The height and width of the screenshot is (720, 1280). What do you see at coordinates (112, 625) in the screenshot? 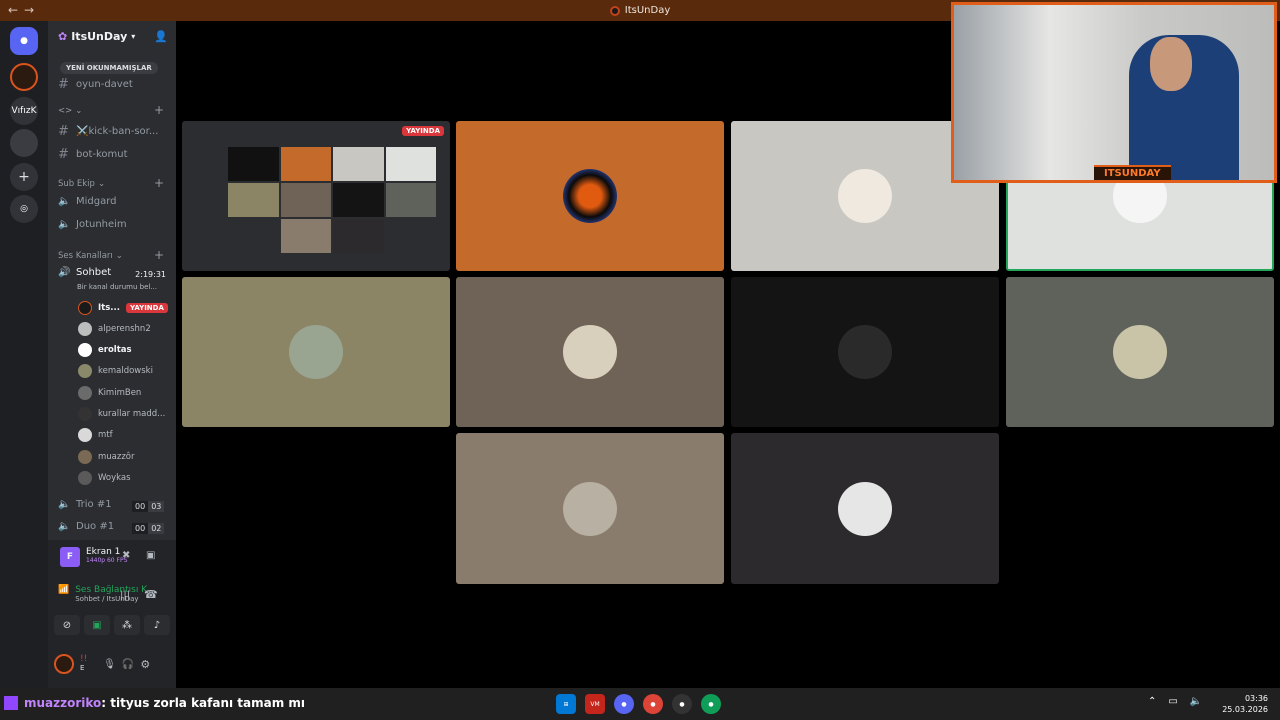
I see `voice-actions: ⊘ ▣ ⁂ ♪` at bounding box center [112, 625].